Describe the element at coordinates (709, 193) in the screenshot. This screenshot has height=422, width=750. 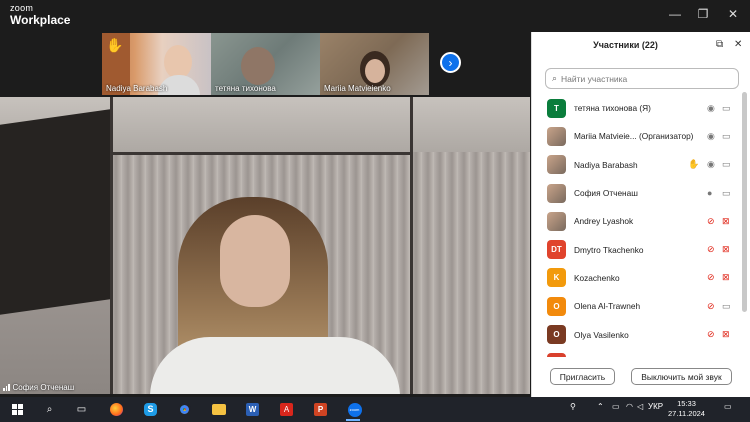
I see `mic-icon: ●` at that location.